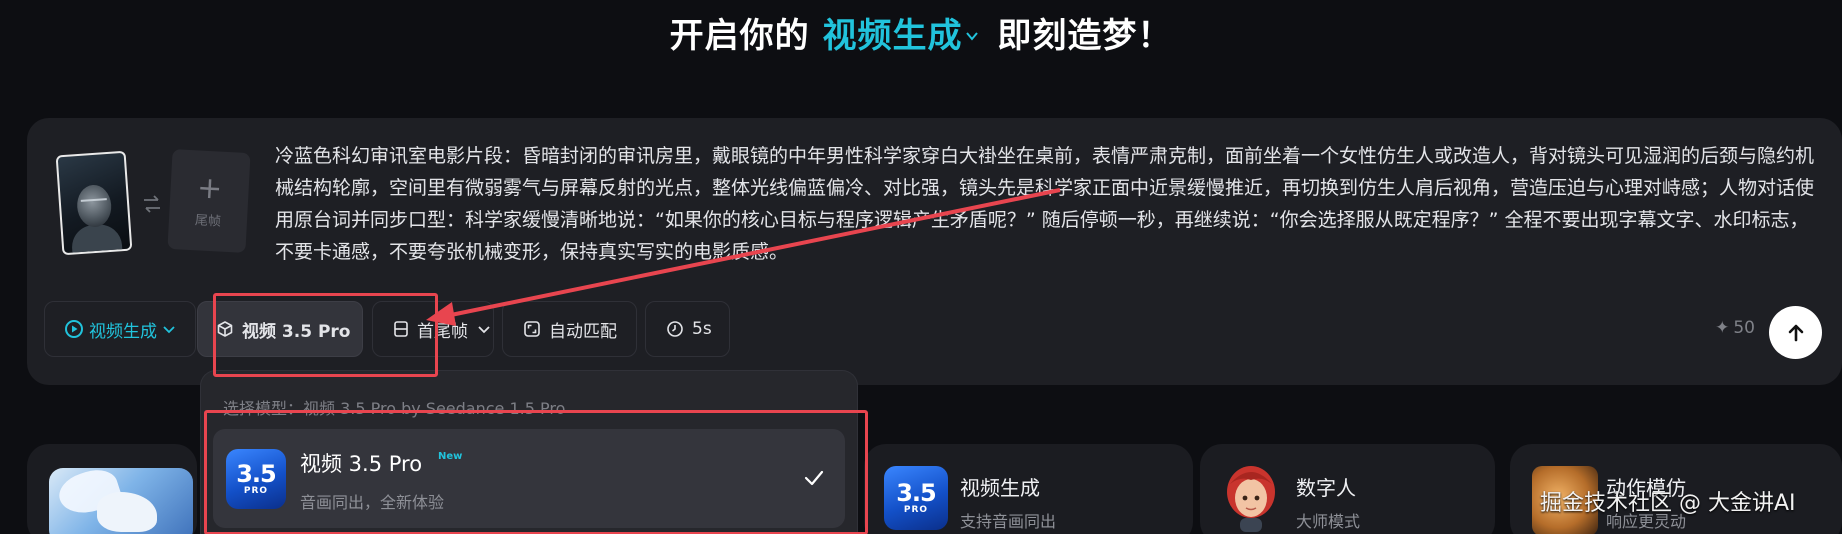  I want to click on duration-label: 5s, so click(702, 329).